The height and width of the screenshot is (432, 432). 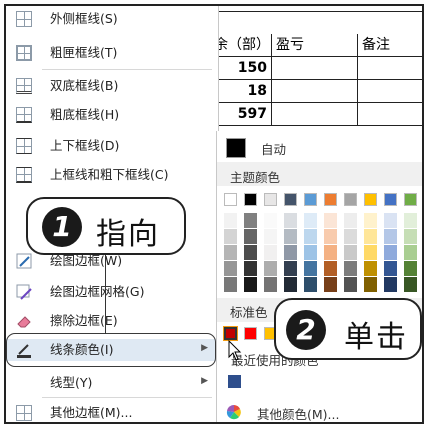 I want to click on menu-item-line-style: 线型(Y) ▶, so click(x=112, y=383).